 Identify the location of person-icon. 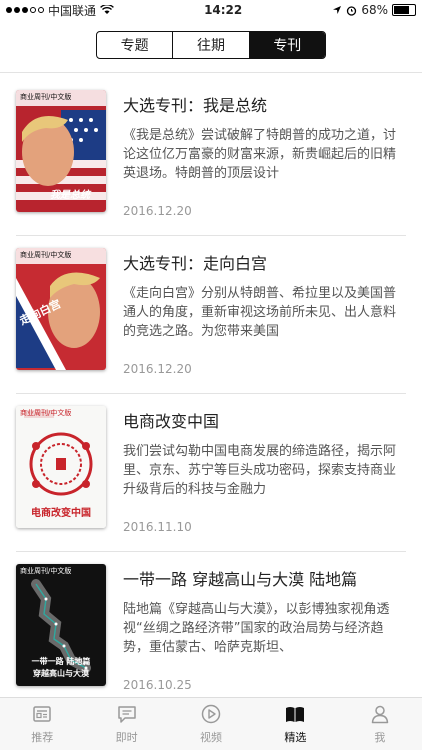
(380, 714).